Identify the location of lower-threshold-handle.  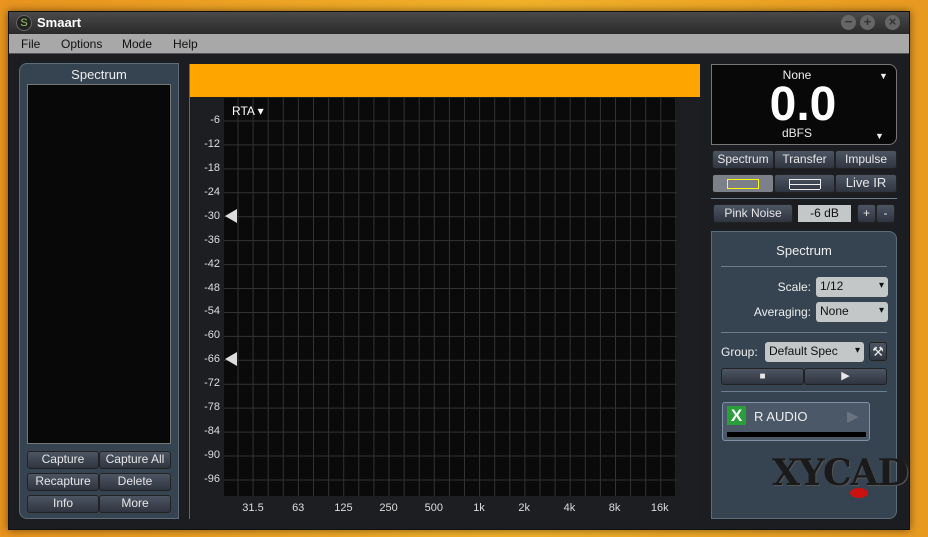
(231, 359).